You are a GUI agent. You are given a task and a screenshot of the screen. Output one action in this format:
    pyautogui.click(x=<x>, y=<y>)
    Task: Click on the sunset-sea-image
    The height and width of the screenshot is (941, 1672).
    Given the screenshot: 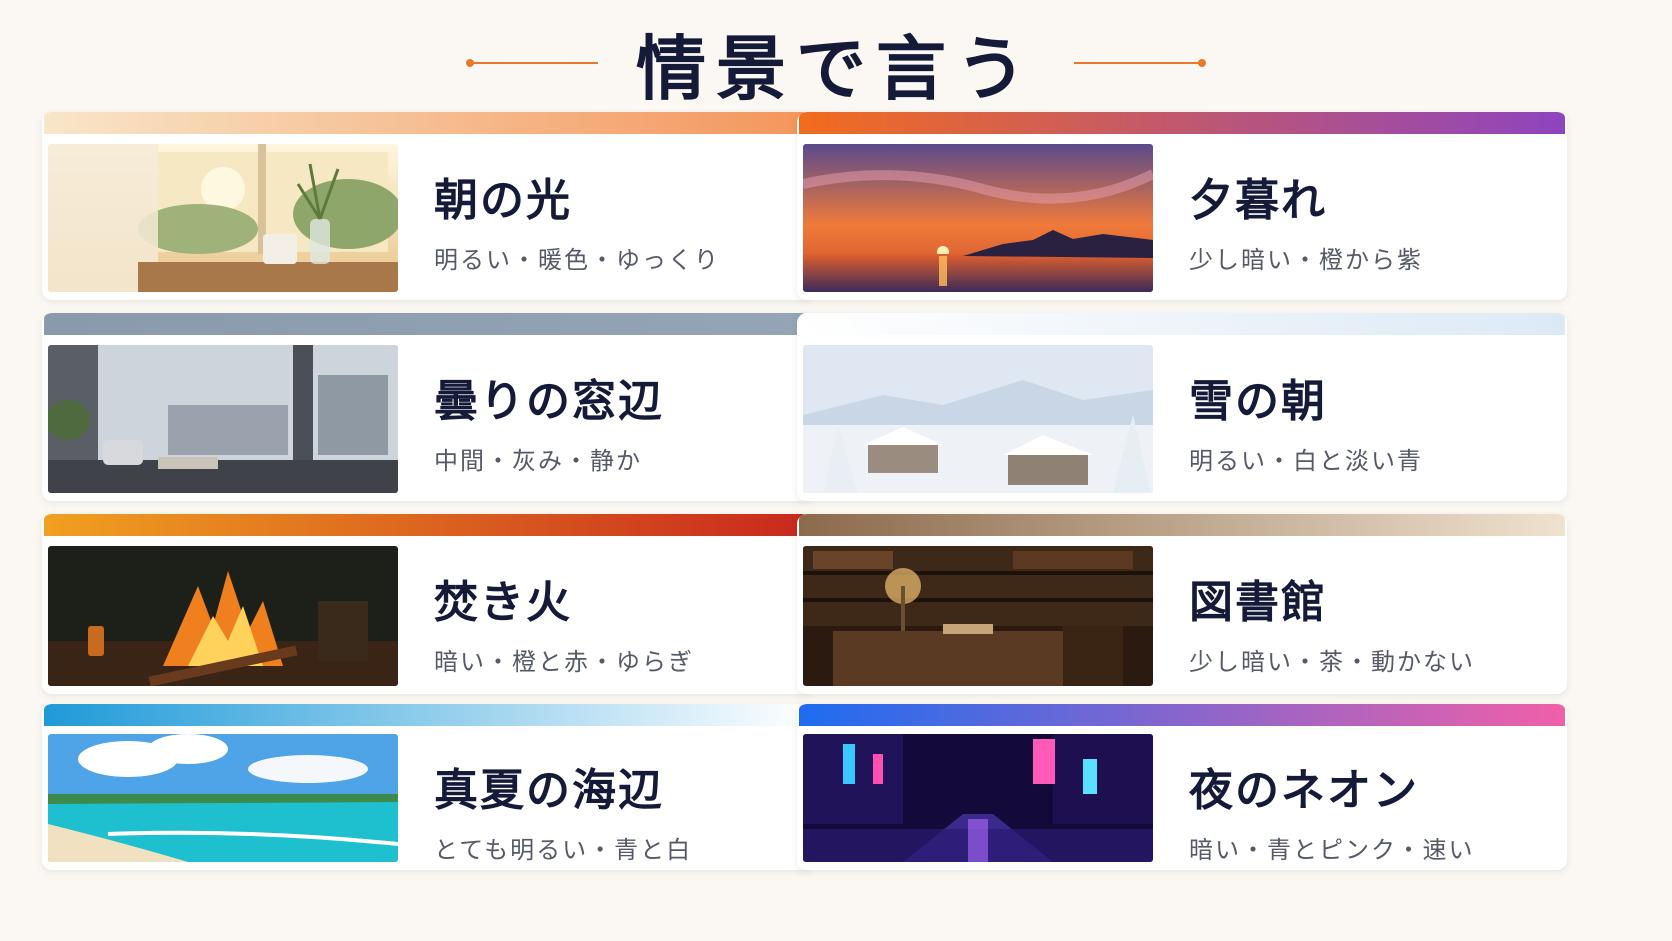 What is the action you would take?
    pyautogui.click(x=978, y=218)
    